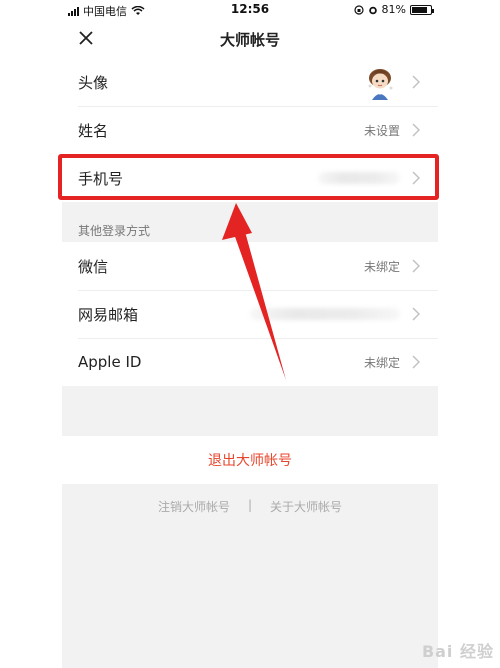 This screenshot has height=668, width=500. I want to click on row-wechat: 微信 未绑定, so click(250, 266).